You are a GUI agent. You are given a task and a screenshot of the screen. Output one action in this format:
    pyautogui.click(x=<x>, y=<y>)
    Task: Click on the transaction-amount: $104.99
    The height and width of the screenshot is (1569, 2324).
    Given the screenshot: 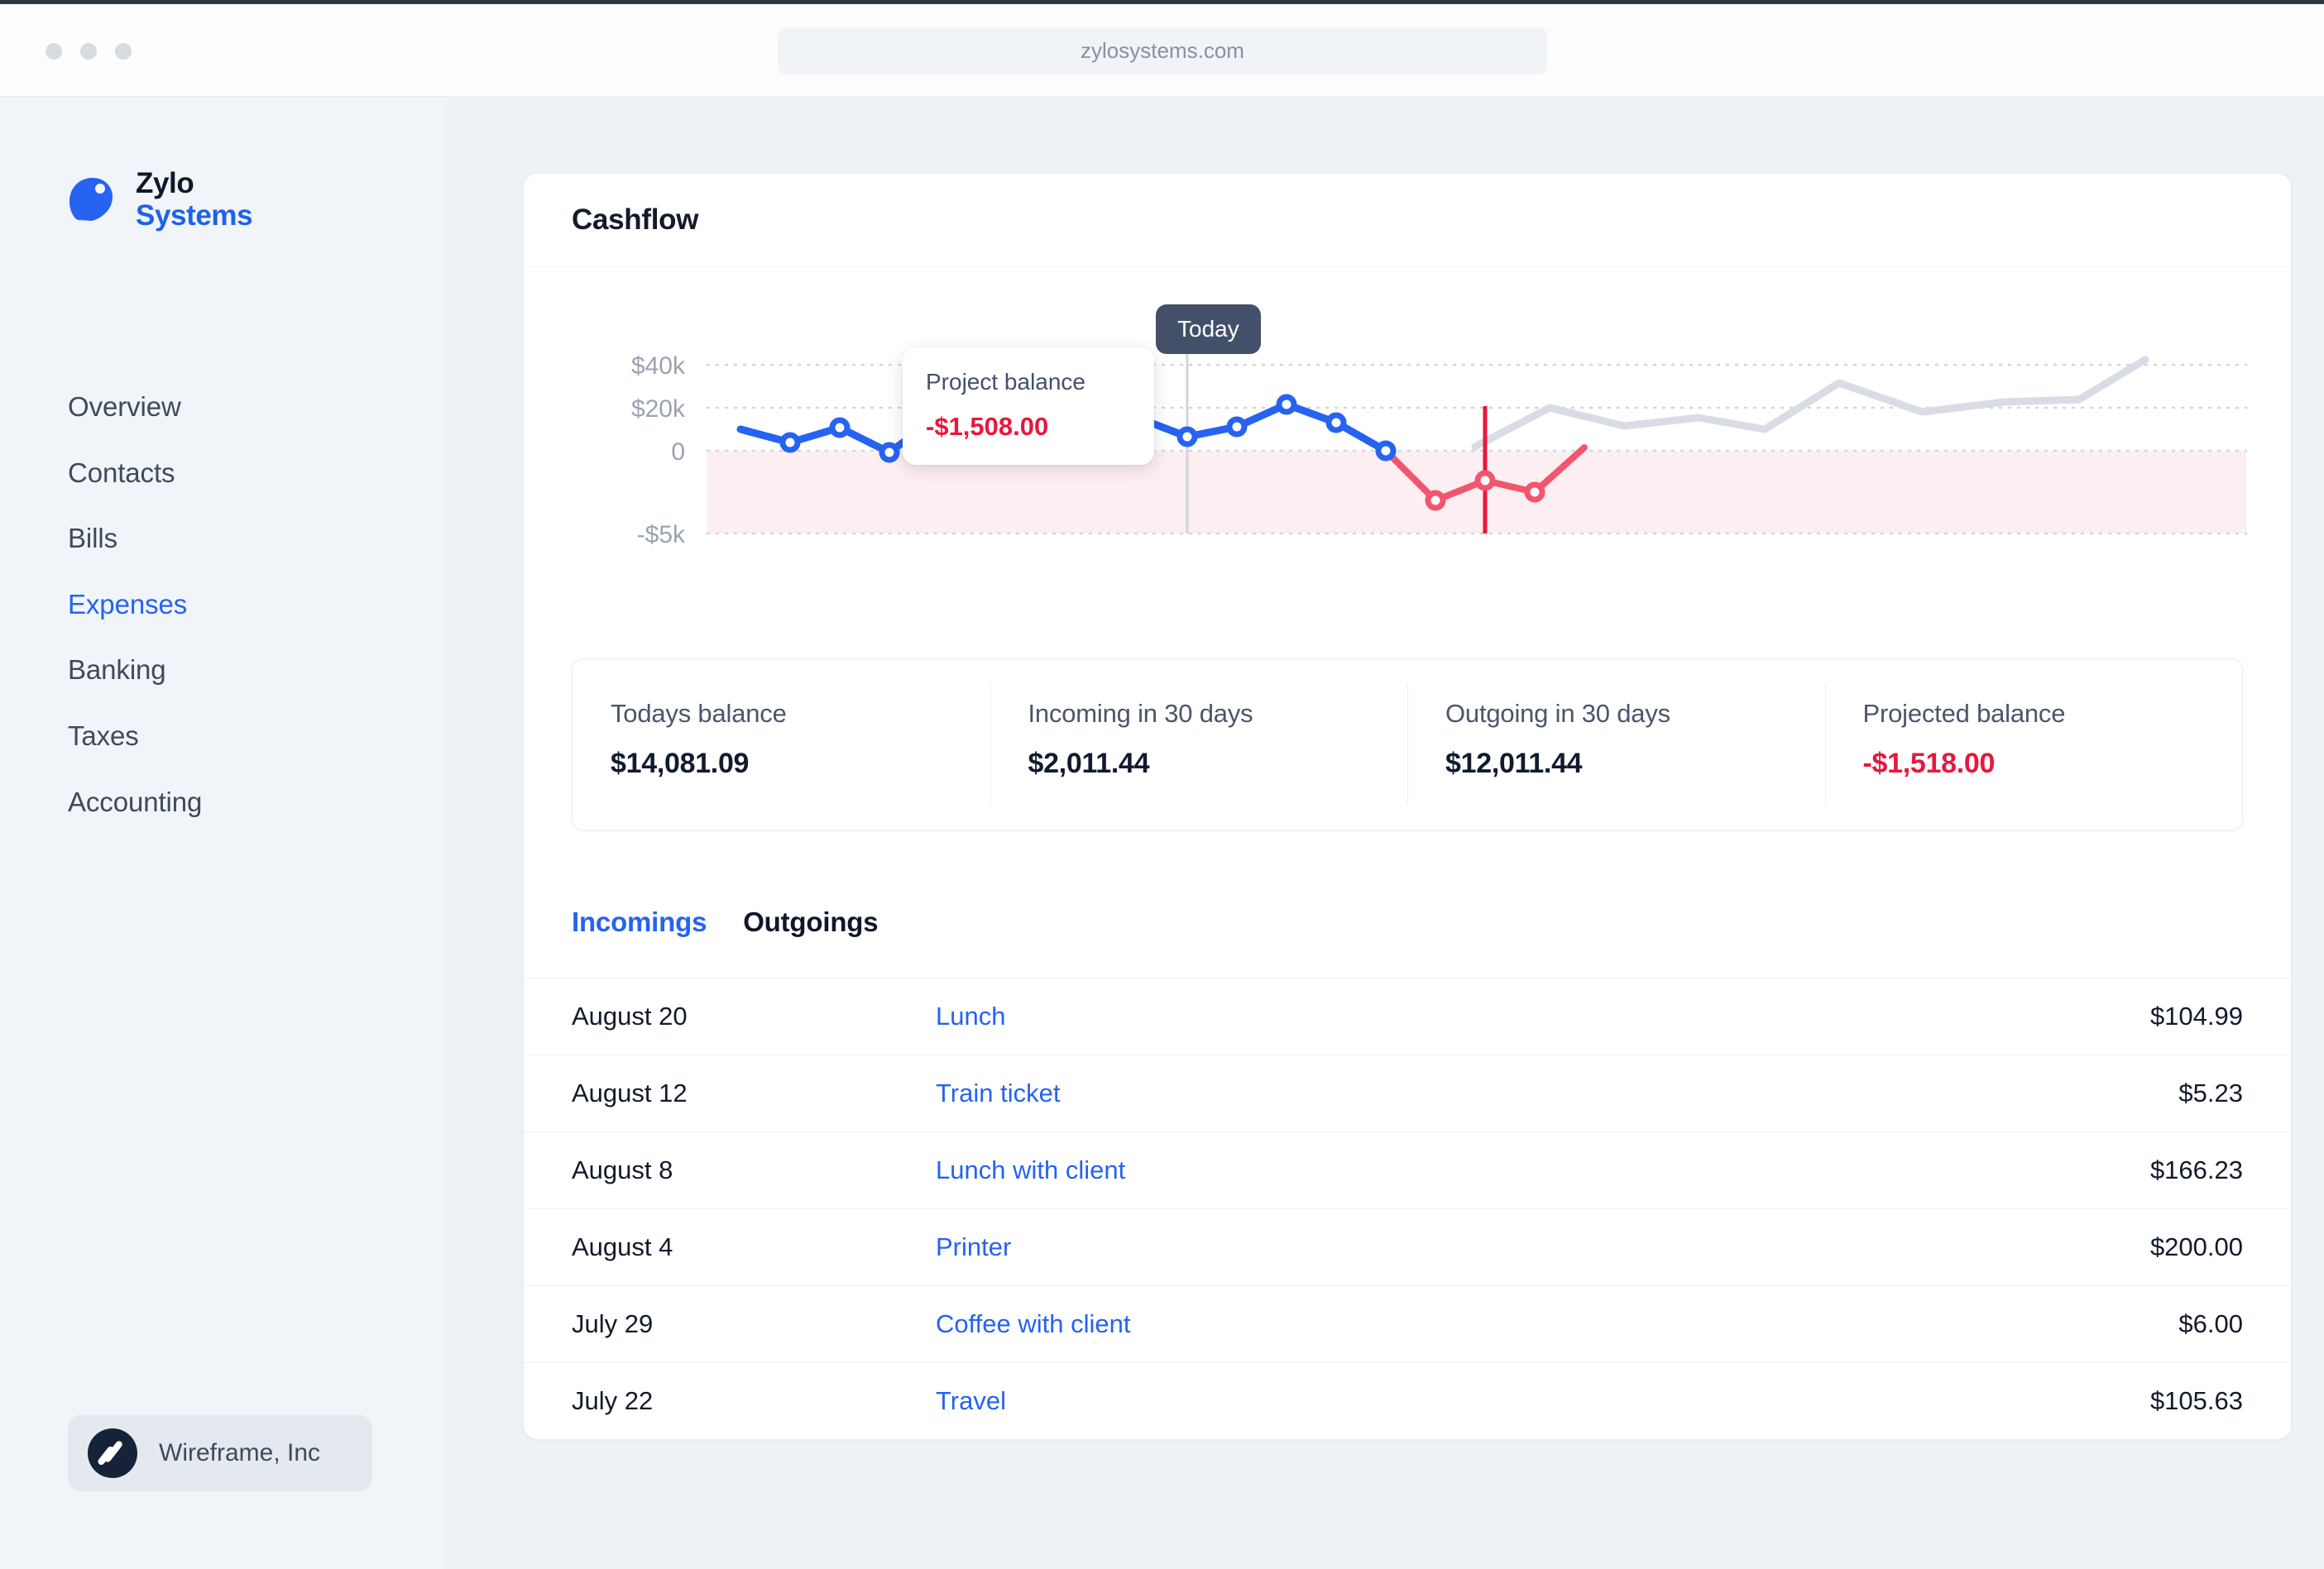 What is the action you would take?
    pyautogui.click(x=2196, y=1016)
    